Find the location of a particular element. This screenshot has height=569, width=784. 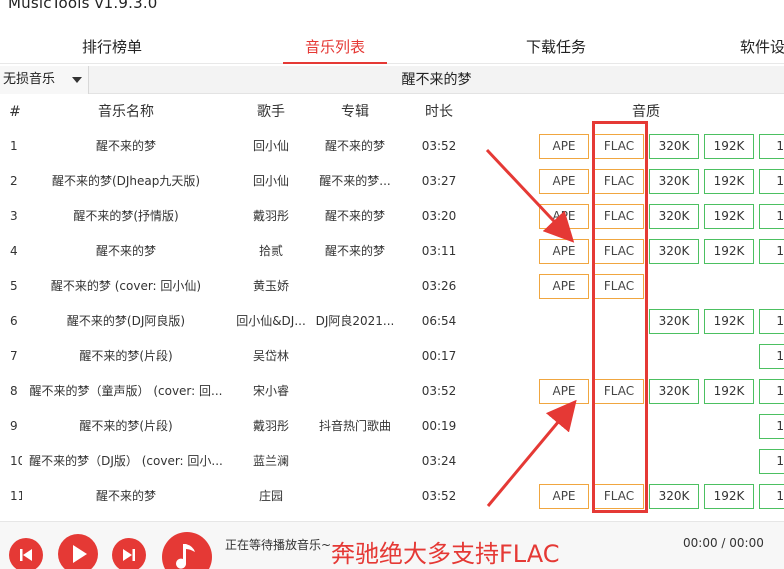

row-index: 10 is located at coordinates (16, 461).